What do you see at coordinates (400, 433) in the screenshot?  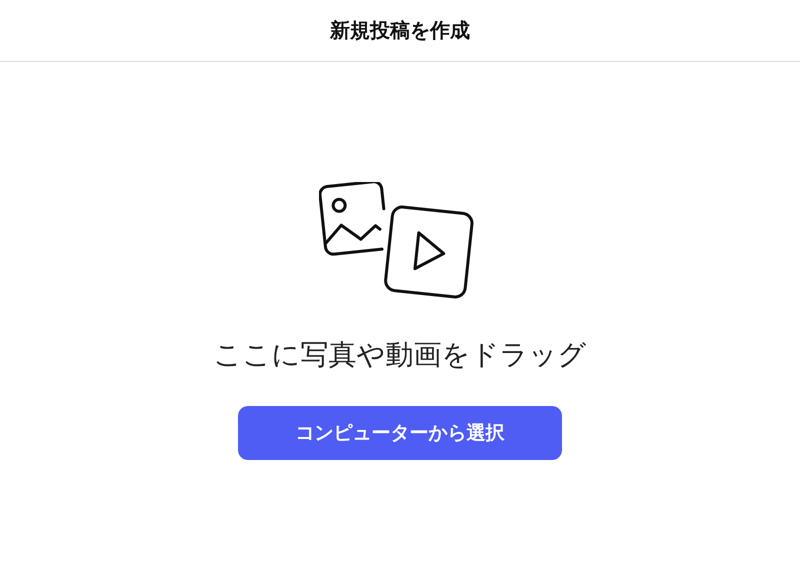 I see `select-from-computer-button: コンピューターから選択` at bounding box center [400, 433].